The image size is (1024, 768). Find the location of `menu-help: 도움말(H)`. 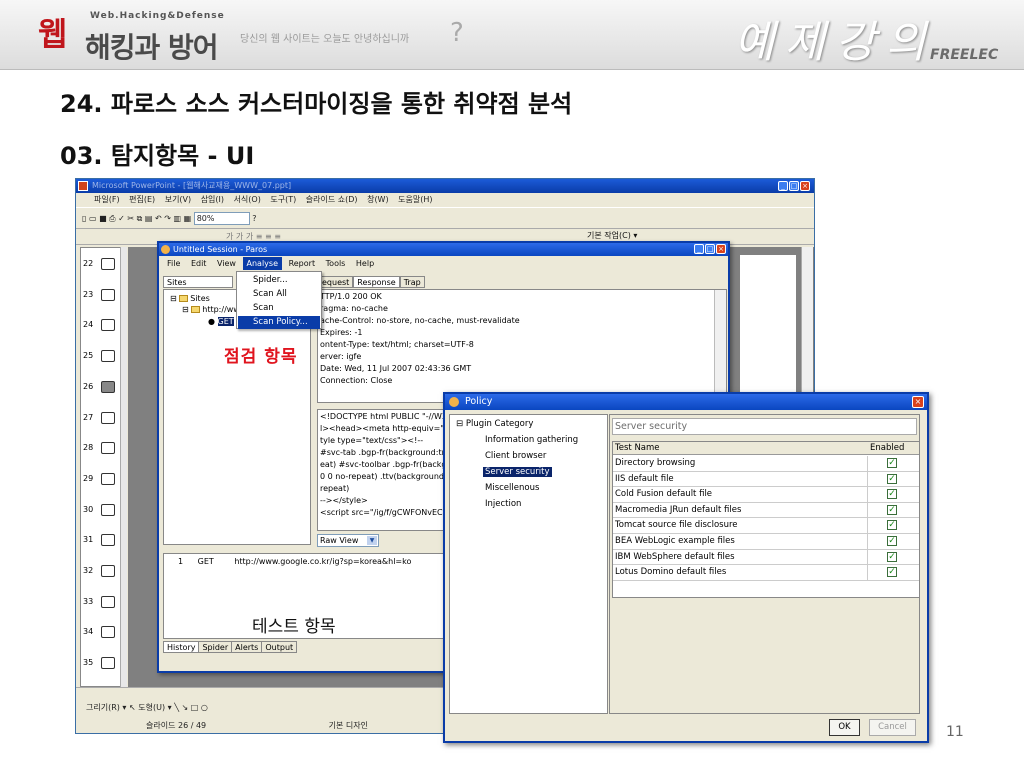

menu-help: 도움말(H) is located at coordinates (415, 199).